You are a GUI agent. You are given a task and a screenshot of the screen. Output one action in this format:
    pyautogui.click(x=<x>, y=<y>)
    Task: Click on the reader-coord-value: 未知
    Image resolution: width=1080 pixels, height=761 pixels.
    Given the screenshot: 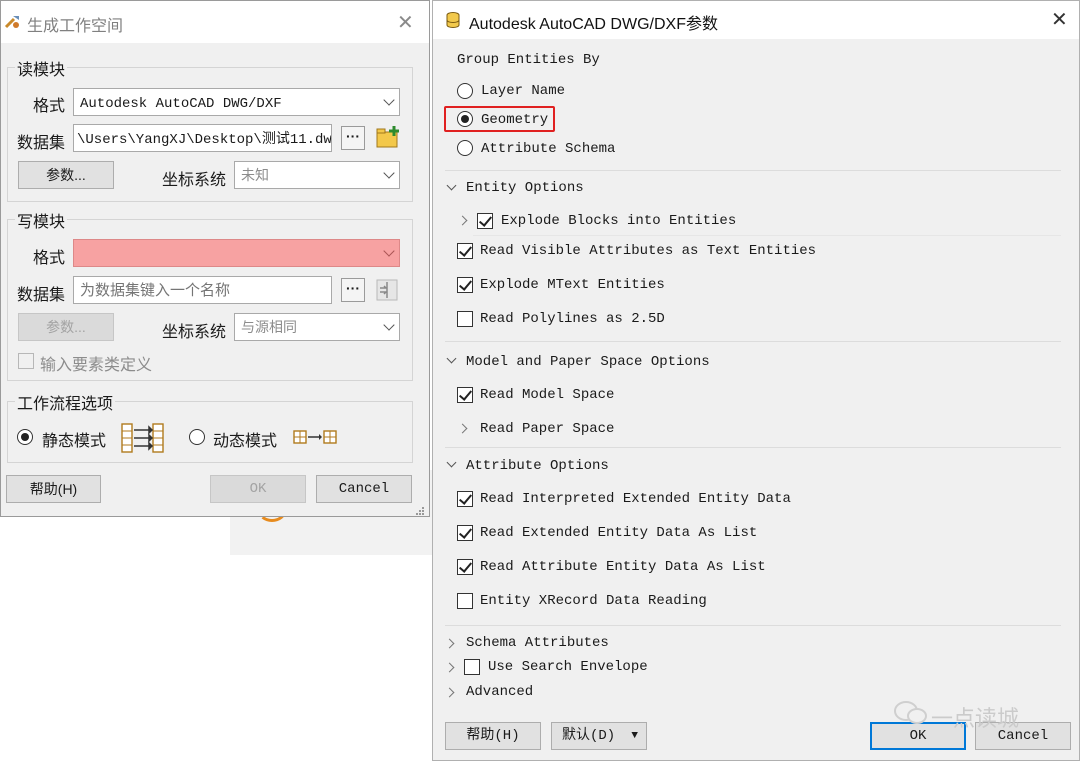 What is the action you would take?
    pyautogui.click(x=255, y=175)
    